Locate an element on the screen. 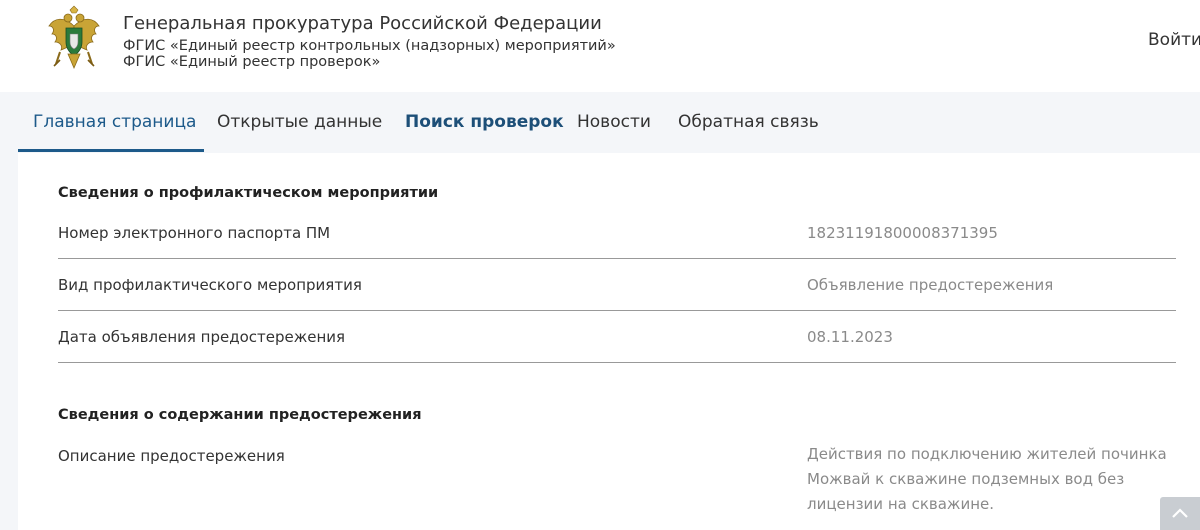  row-label-passport-number: Номер электронного паспорта ПМ is located at coordinates (194, 233).